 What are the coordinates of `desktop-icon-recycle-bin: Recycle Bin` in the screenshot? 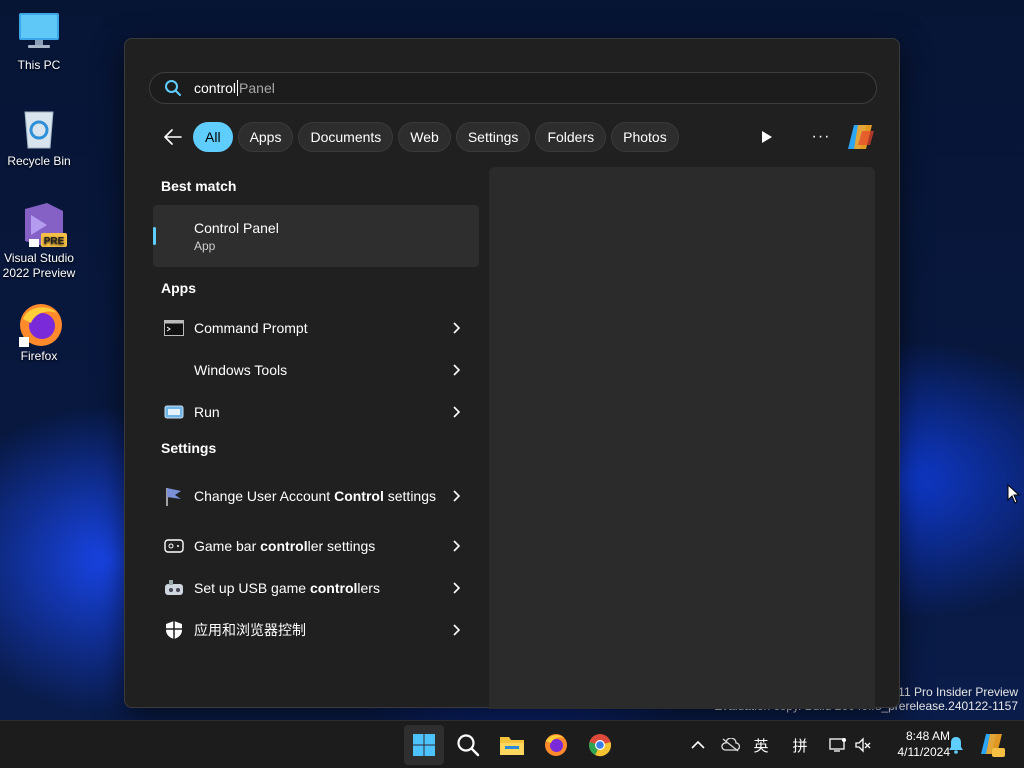 It's located at (39, 137).